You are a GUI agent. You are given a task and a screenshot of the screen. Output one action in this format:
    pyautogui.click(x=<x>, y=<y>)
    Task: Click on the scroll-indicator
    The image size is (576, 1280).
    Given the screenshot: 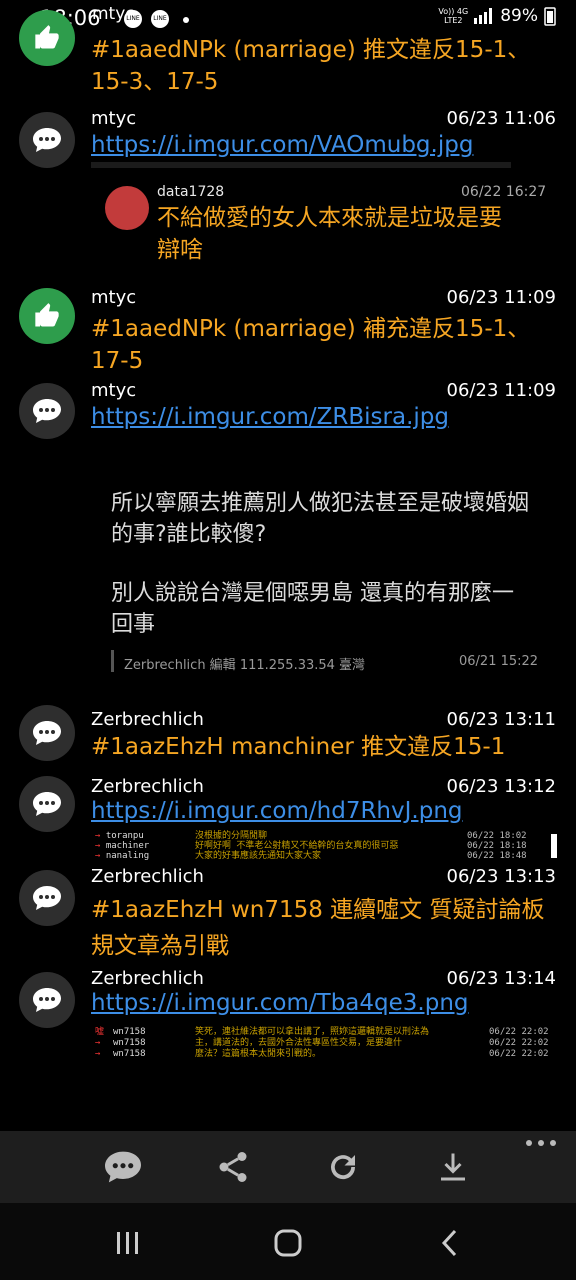 What is the action you would take?
    pyautogui.click(x=554, y=846)
    